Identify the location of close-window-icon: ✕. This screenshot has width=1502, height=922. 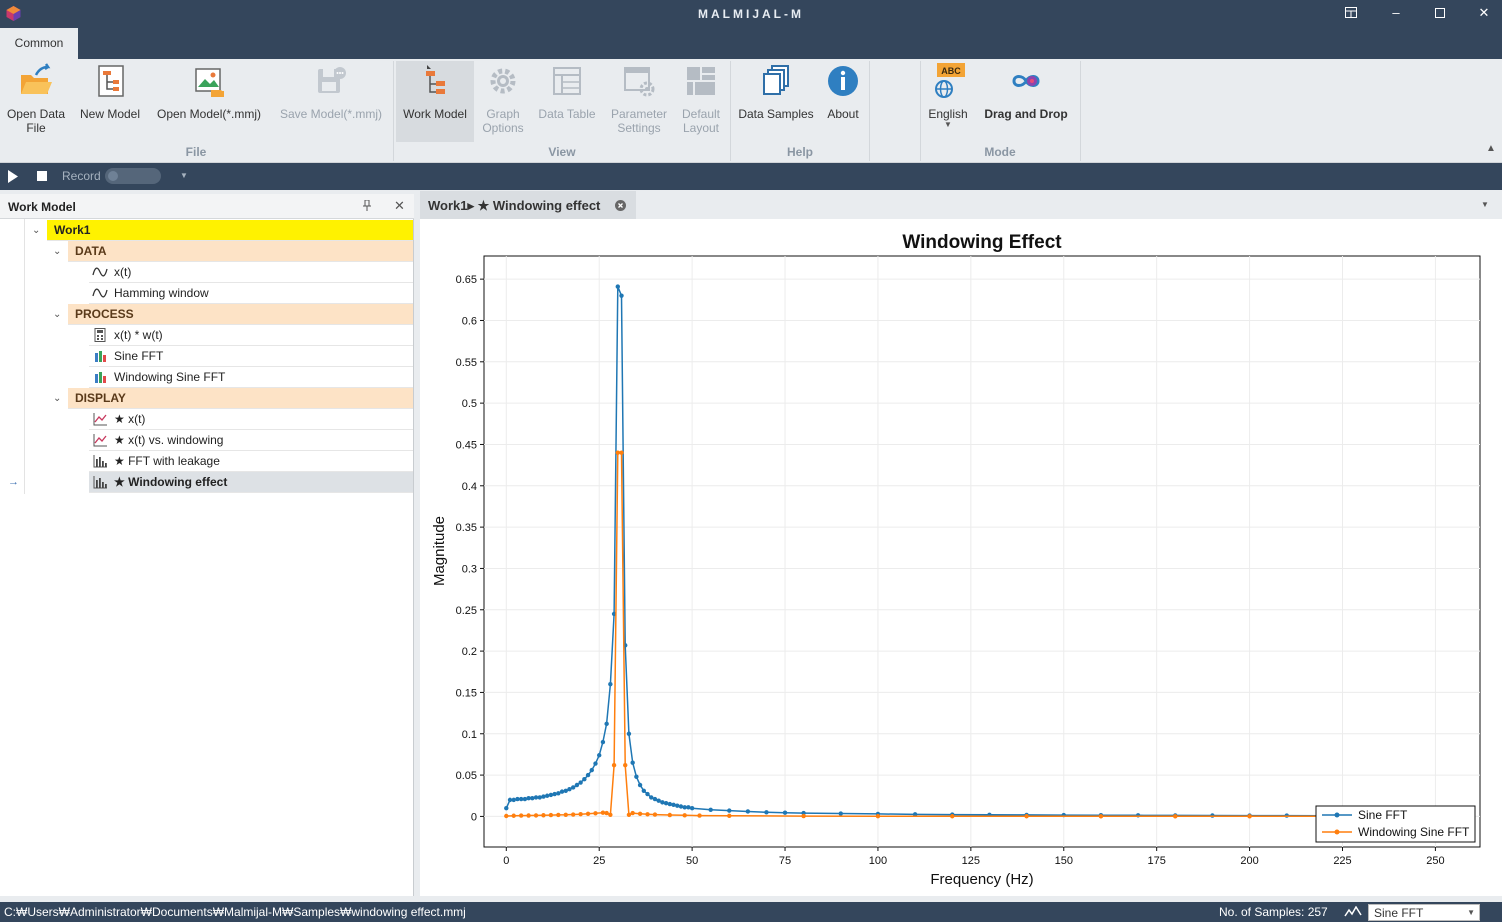
(1484, 13).